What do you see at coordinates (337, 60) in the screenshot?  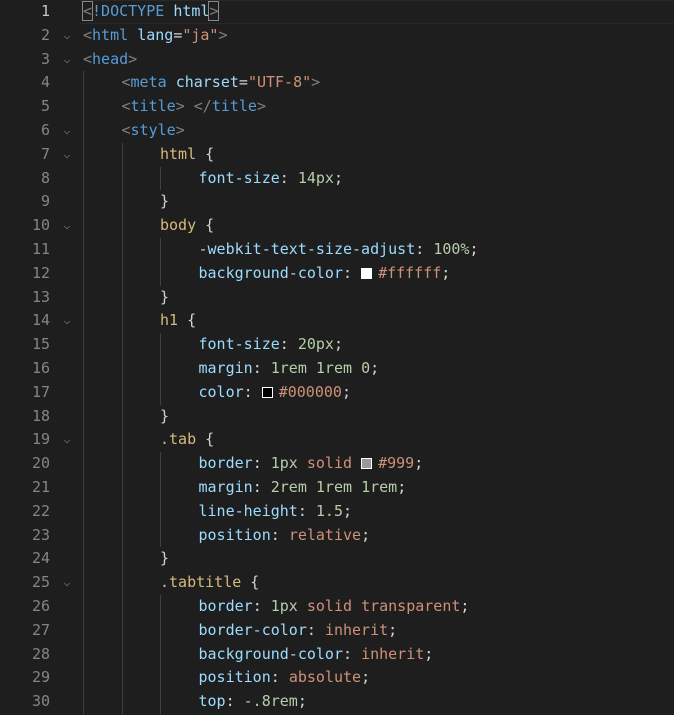 I see `code-line-3: 3 ⌵ <head>` at bounding box center [337, 60].